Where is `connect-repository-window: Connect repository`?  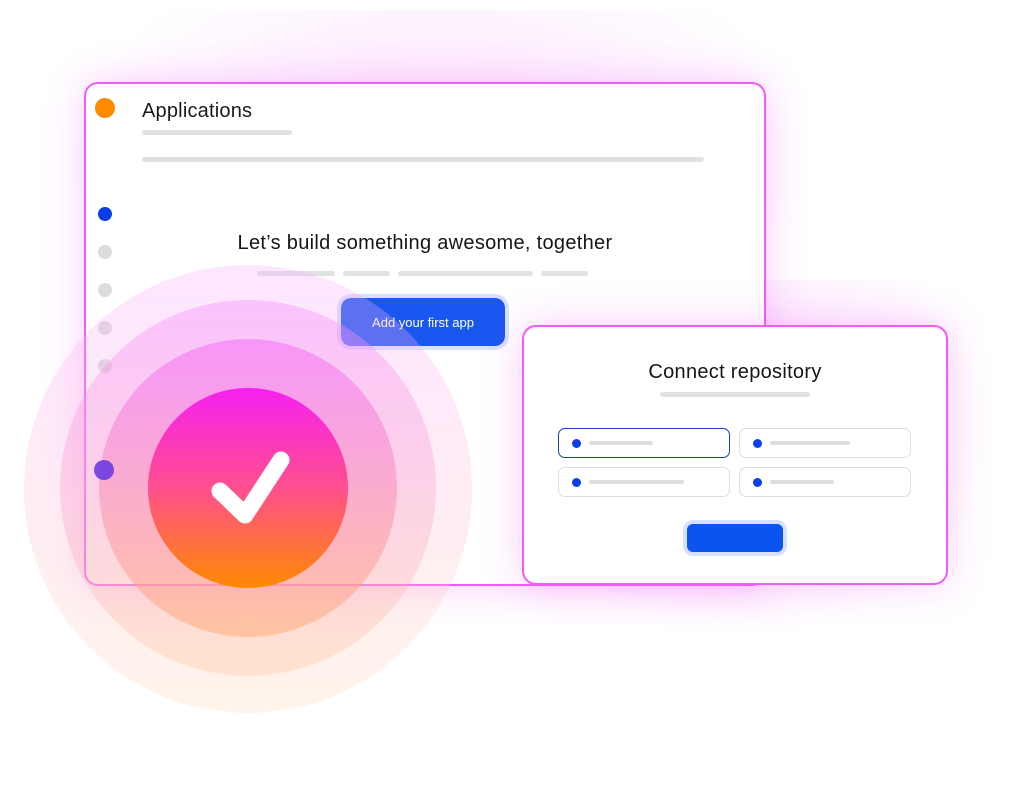 connect-repository-window: Connect repository is located at coordinates (735, 455).